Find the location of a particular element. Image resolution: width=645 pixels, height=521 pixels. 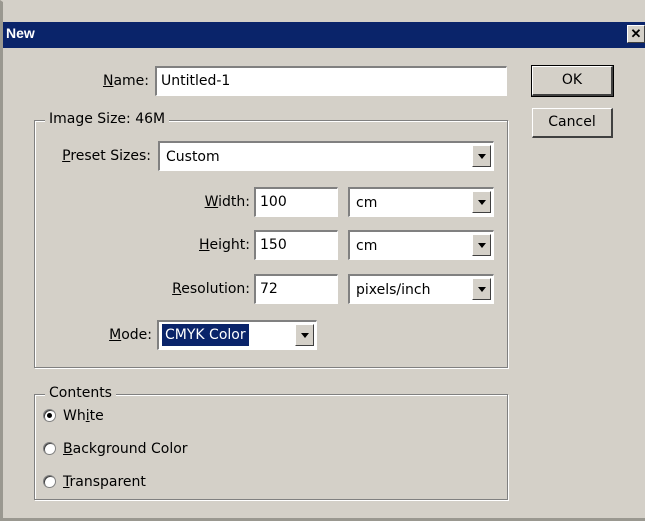

width-input: 100 is located at coordinates (296, 202).